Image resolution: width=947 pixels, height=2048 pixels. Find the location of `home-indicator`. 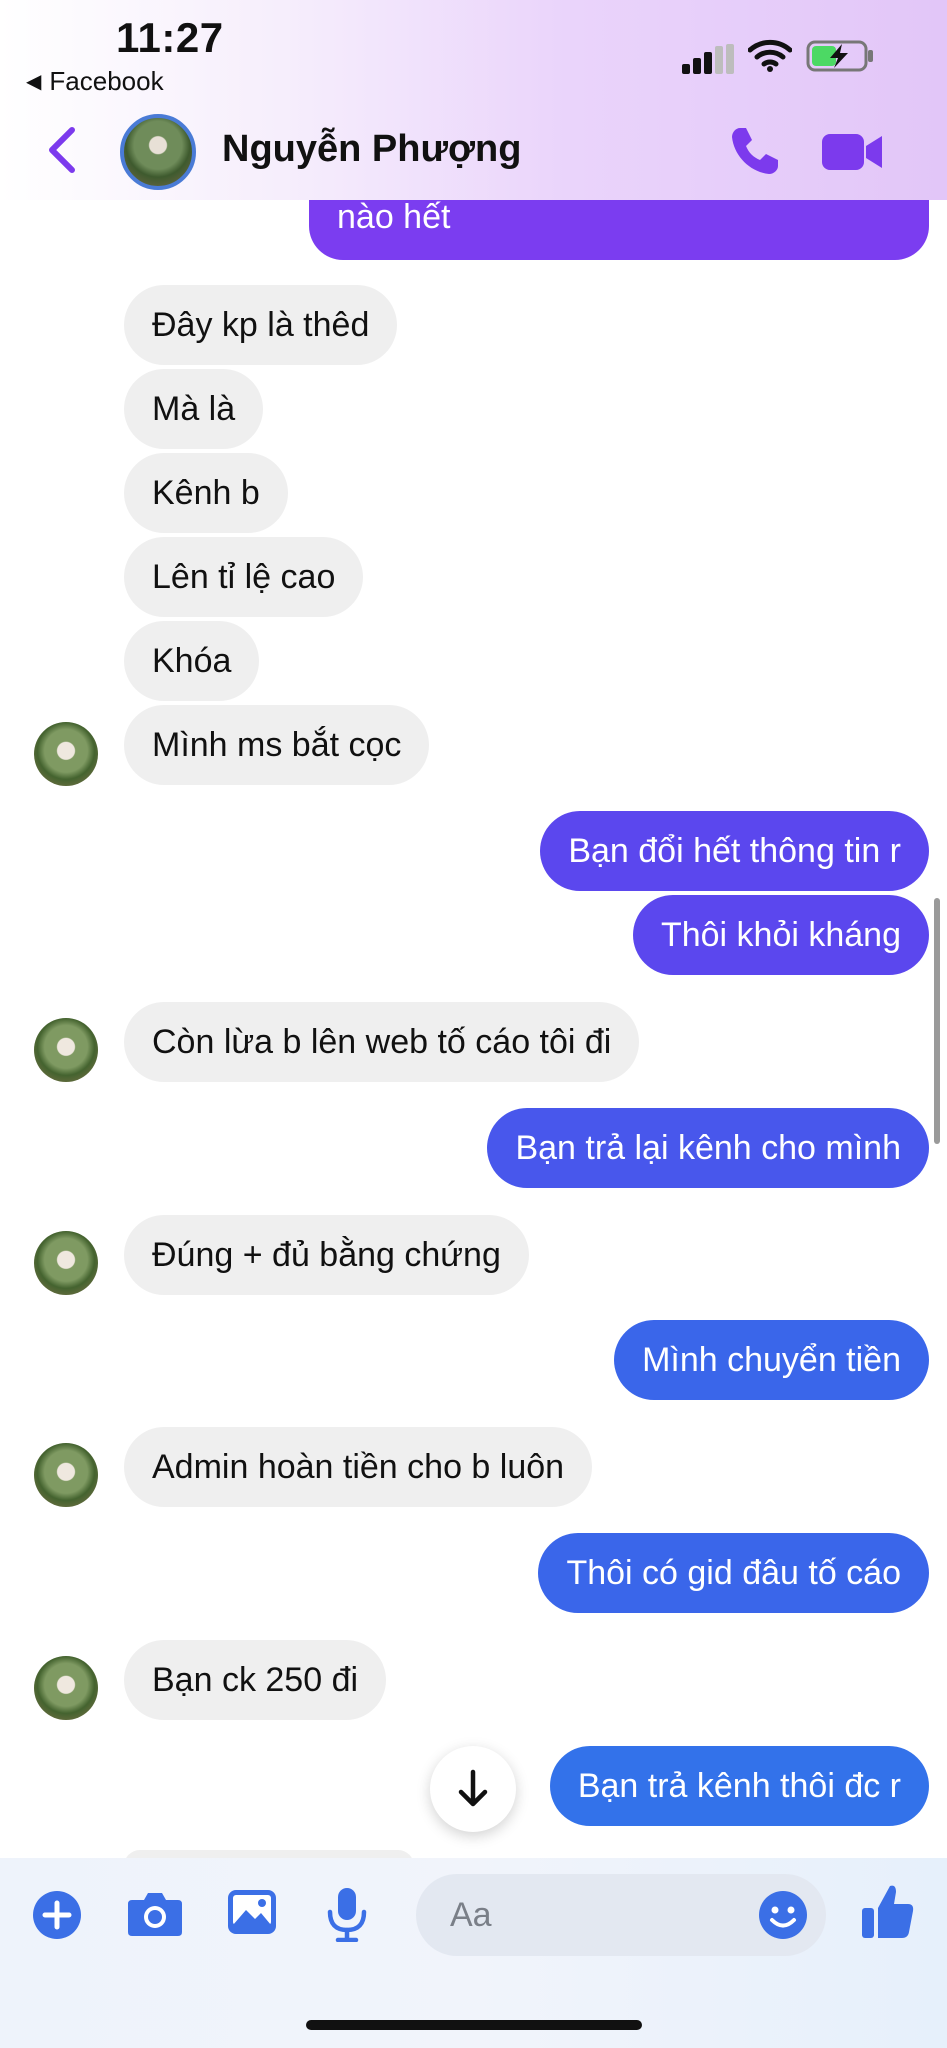

home-indicator is located at coordinates (474, 2025).